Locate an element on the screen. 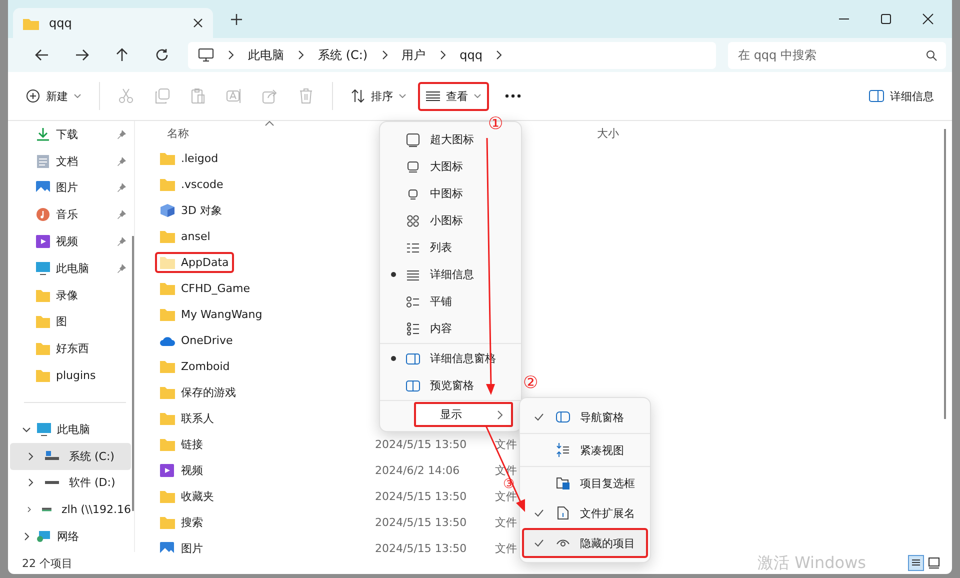 The height and width of the screenshot is (578, 960). sidebar-item: 此电脑 is located at coordinates (72, 268).